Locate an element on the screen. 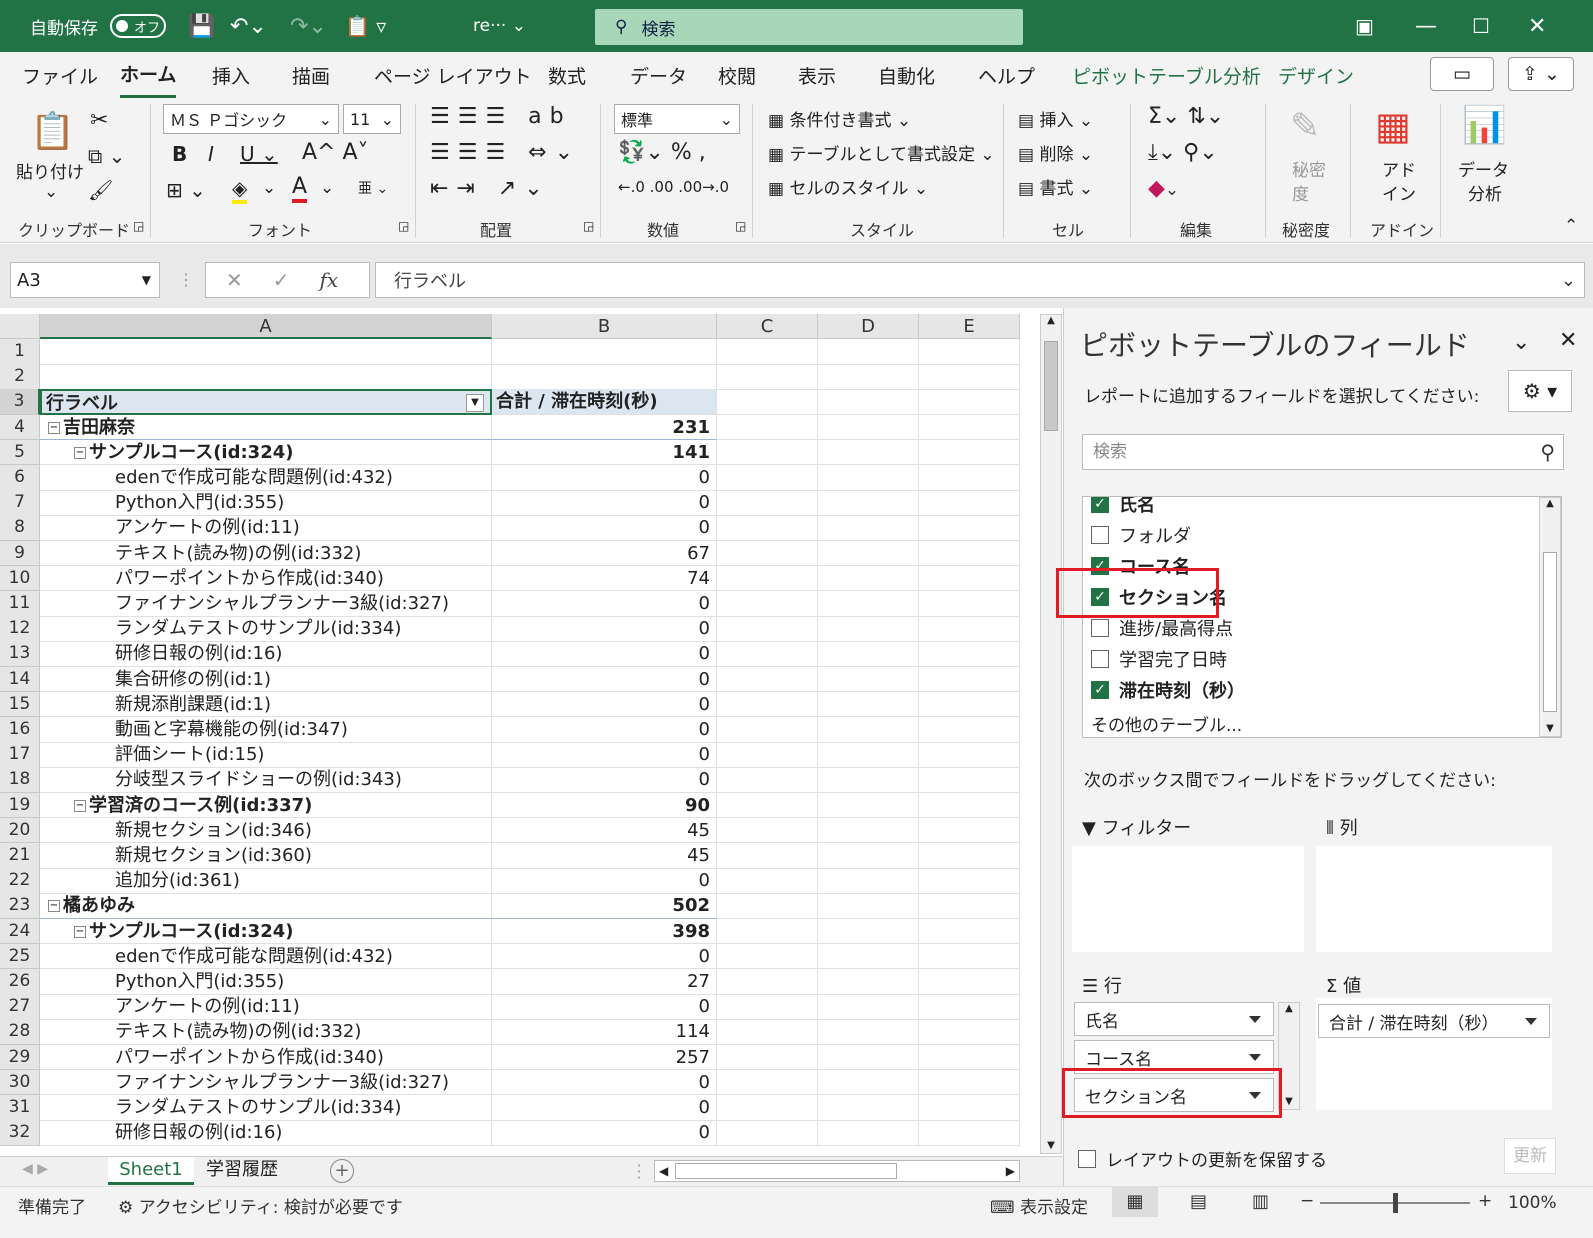 The width and height of the screenshot is (1593, 1238). row-number: 31 is located at coordinates (20, 1108).